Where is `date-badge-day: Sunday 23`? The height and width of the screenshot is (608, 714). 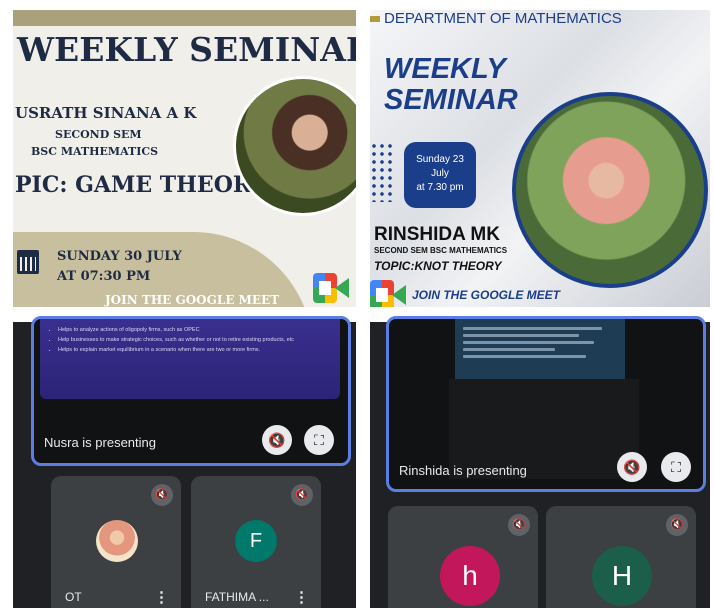
date-badge-day: Sunday 23 is located at coordinates (440, 159).